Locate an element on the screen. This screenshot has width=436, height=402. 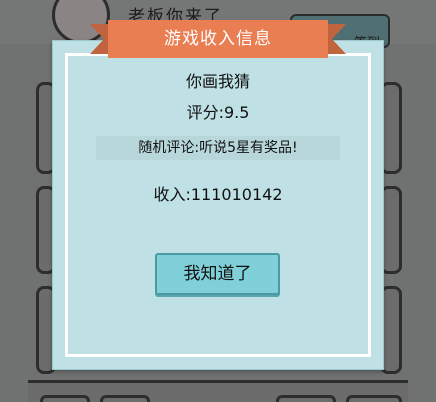
dialog-title: 游戏收入信息 is located at coordinates (218, 39).